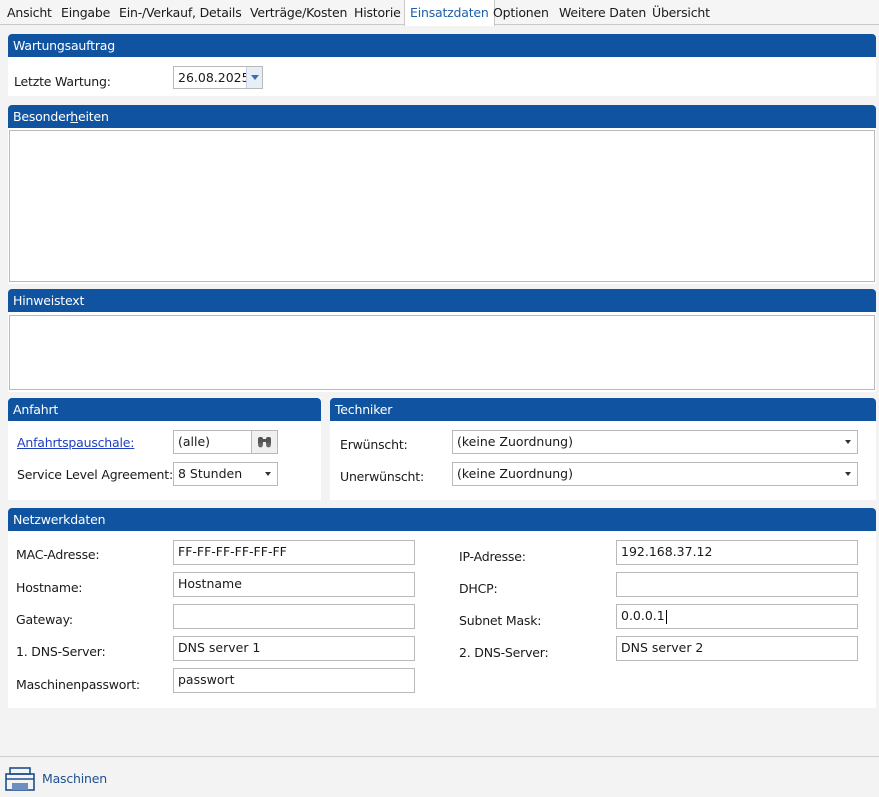  I want to click on letzte-wartung-date-picker: 26.08.2025, so click(218, 77).